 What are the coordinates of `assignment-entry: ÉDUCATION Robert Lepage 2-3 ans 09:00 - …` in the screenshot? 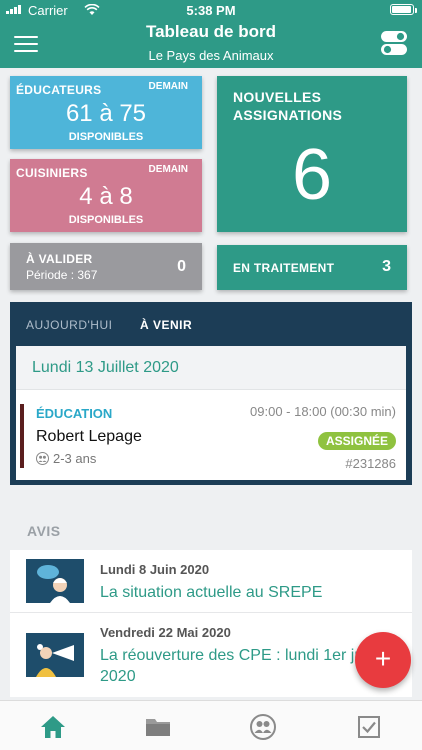 It's located at (211, 435).